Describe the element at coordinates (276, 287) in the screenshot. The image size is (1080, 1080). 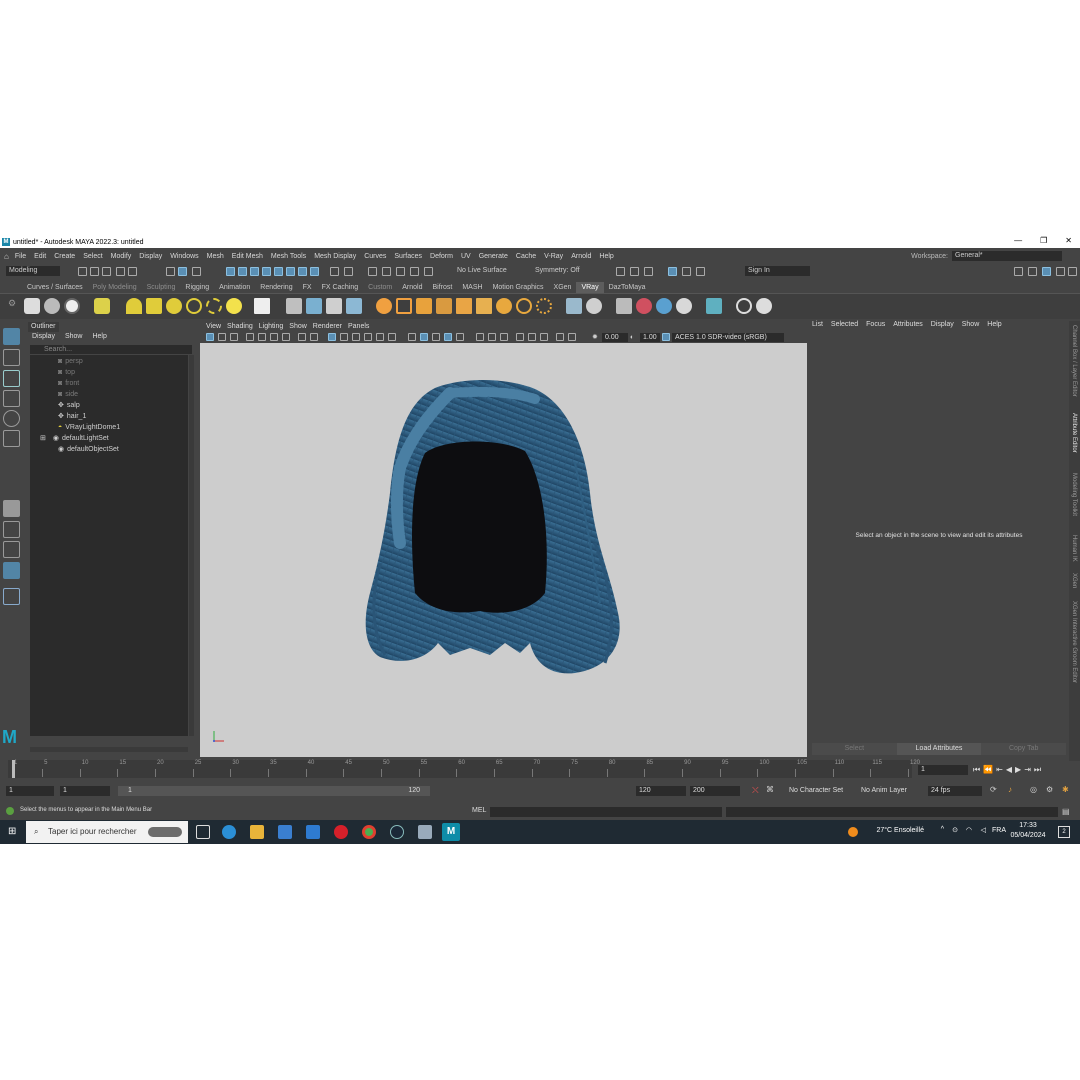
I see `shelf-tab-rendering: Rendering` at that location.